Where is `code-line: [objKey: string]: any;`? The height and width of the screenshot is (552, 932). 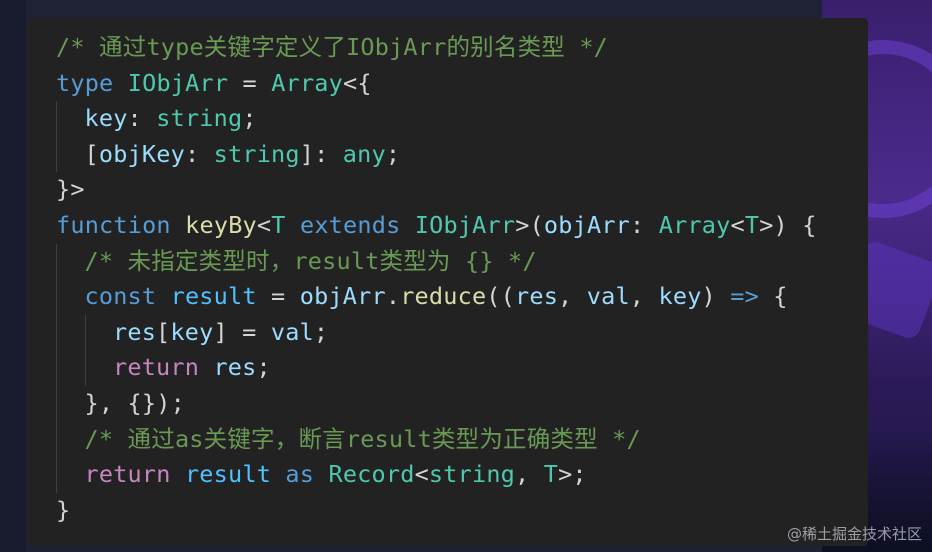 code-line: [objKey: string]: any; is located at coordinates (462, 154).